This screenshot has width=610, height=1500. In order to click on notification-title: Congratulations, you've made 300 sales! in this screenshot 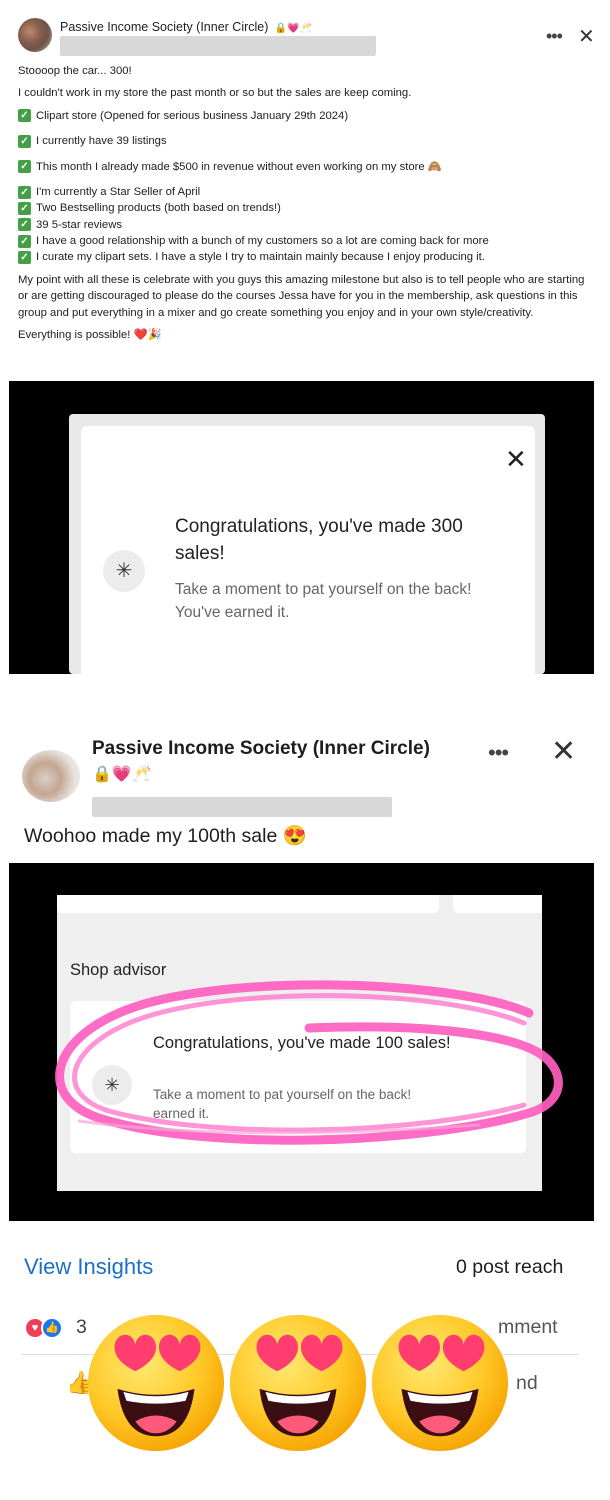, I will do `click(319, 540)`.